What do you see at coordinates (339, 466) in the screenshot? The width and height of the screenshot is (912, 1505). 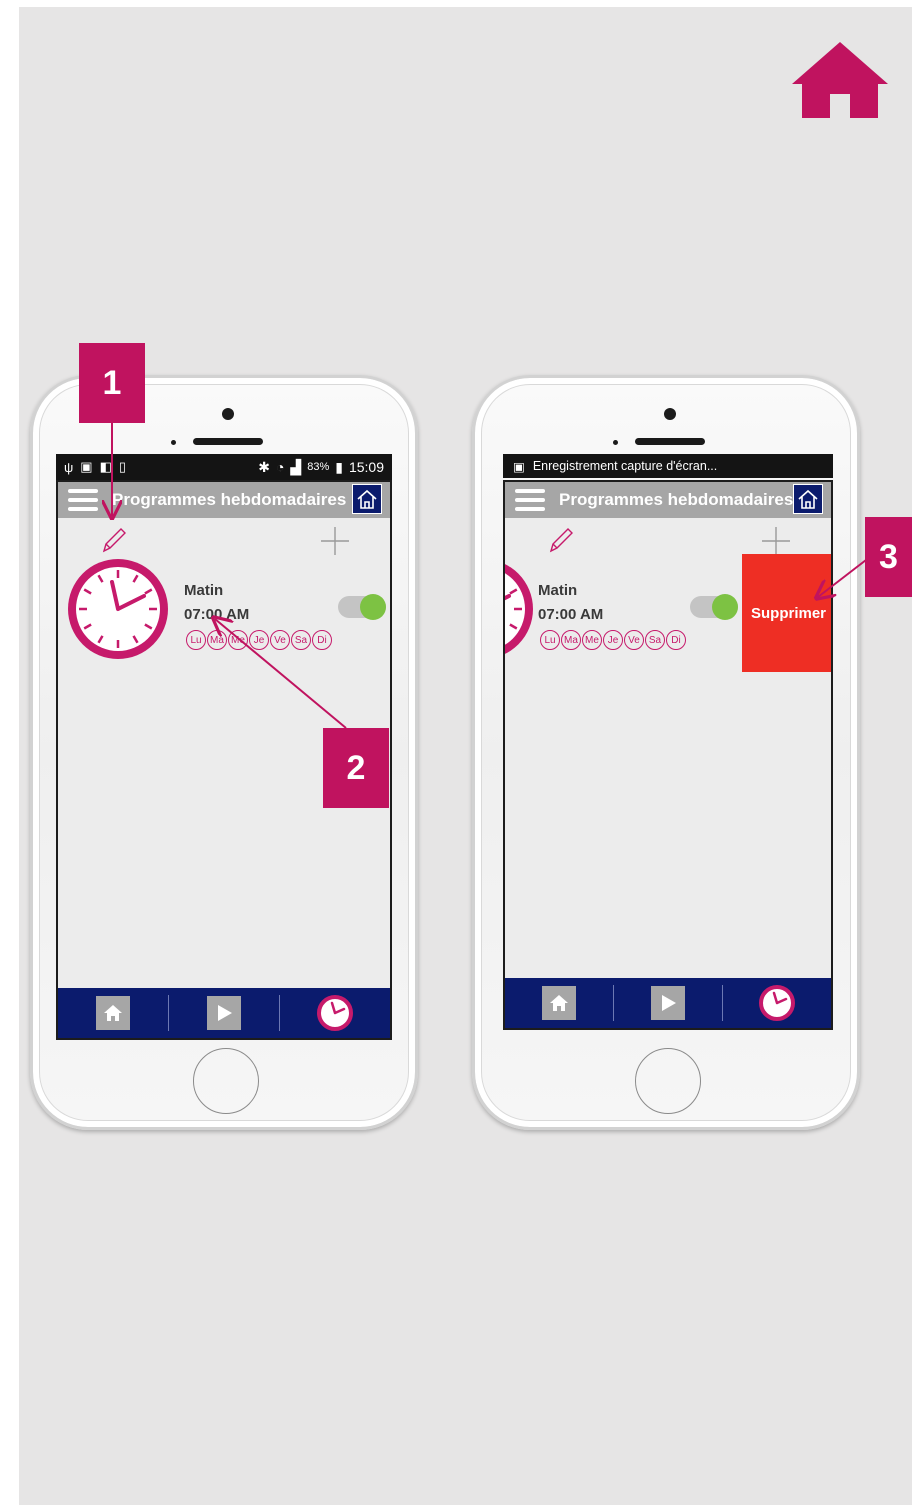 I see `battery-icon: ▮` at bounding box center [339, 466].